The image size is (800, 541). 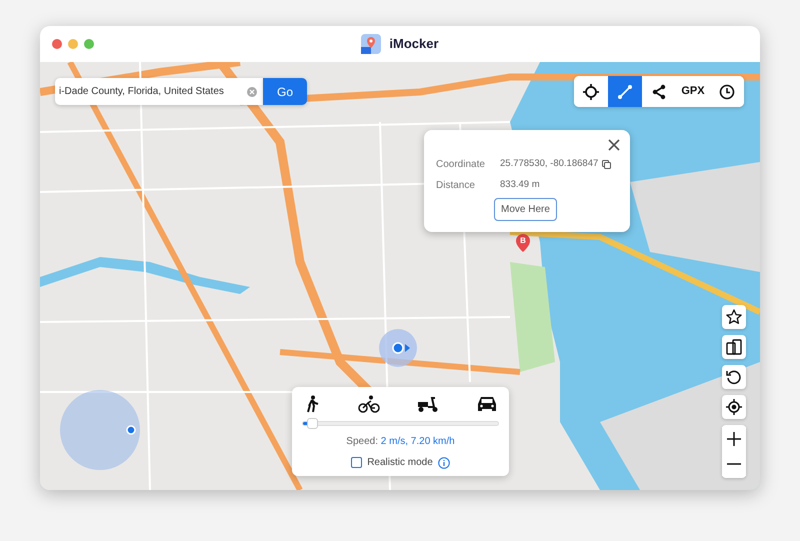 What do you see at coordinates (356, 462) in the screenshot?
I see `realistic-mode-checkbox` at bounding box center [356, 462].